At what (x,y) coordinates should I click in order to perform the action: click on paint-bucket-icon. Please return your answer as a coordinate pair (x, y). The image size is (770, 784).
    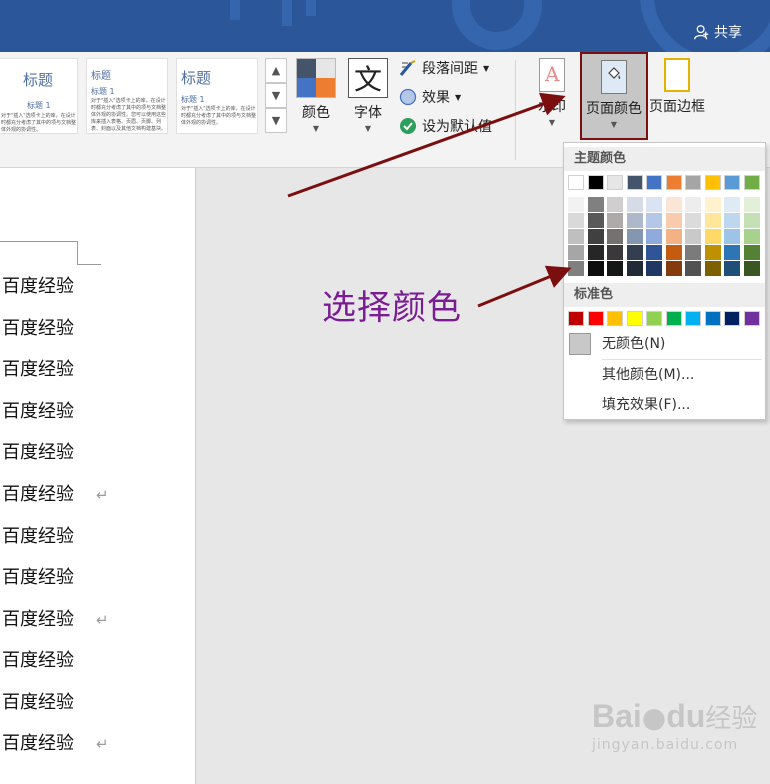
    Looking at the image, I should click on (614, 77).